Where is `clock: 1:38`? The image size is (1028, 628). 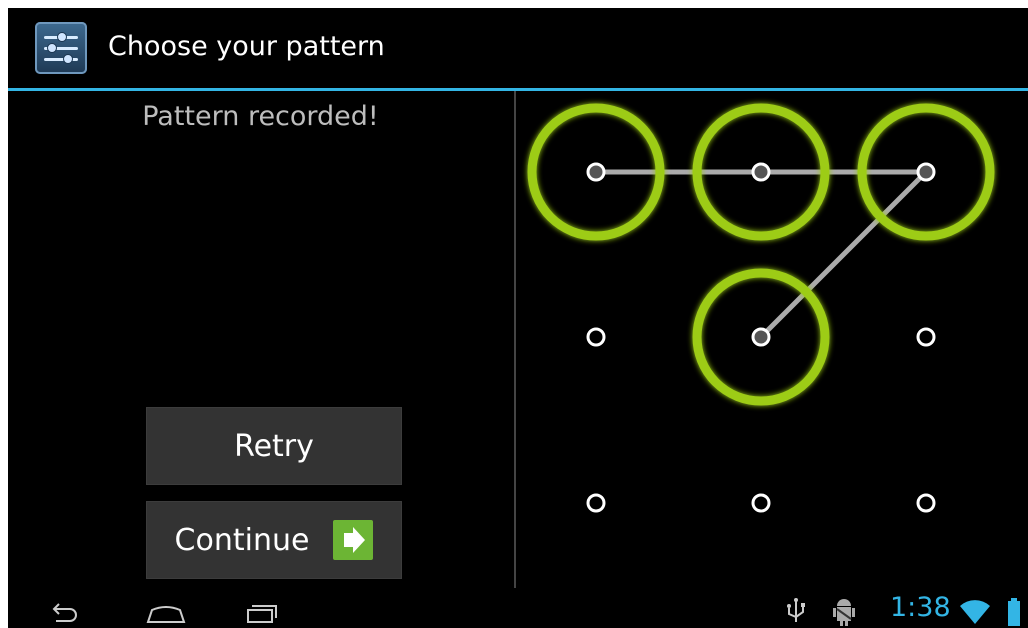
clock: 1:38 is located at coordinates (920, 607).